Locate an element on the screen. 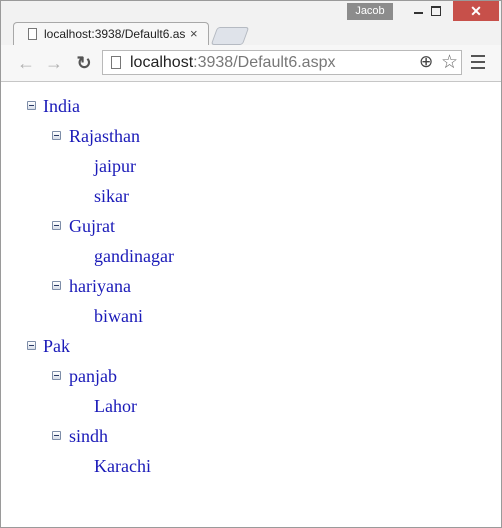  tree-node-gujrat: Gujrat is located at coordinates (92, 226).